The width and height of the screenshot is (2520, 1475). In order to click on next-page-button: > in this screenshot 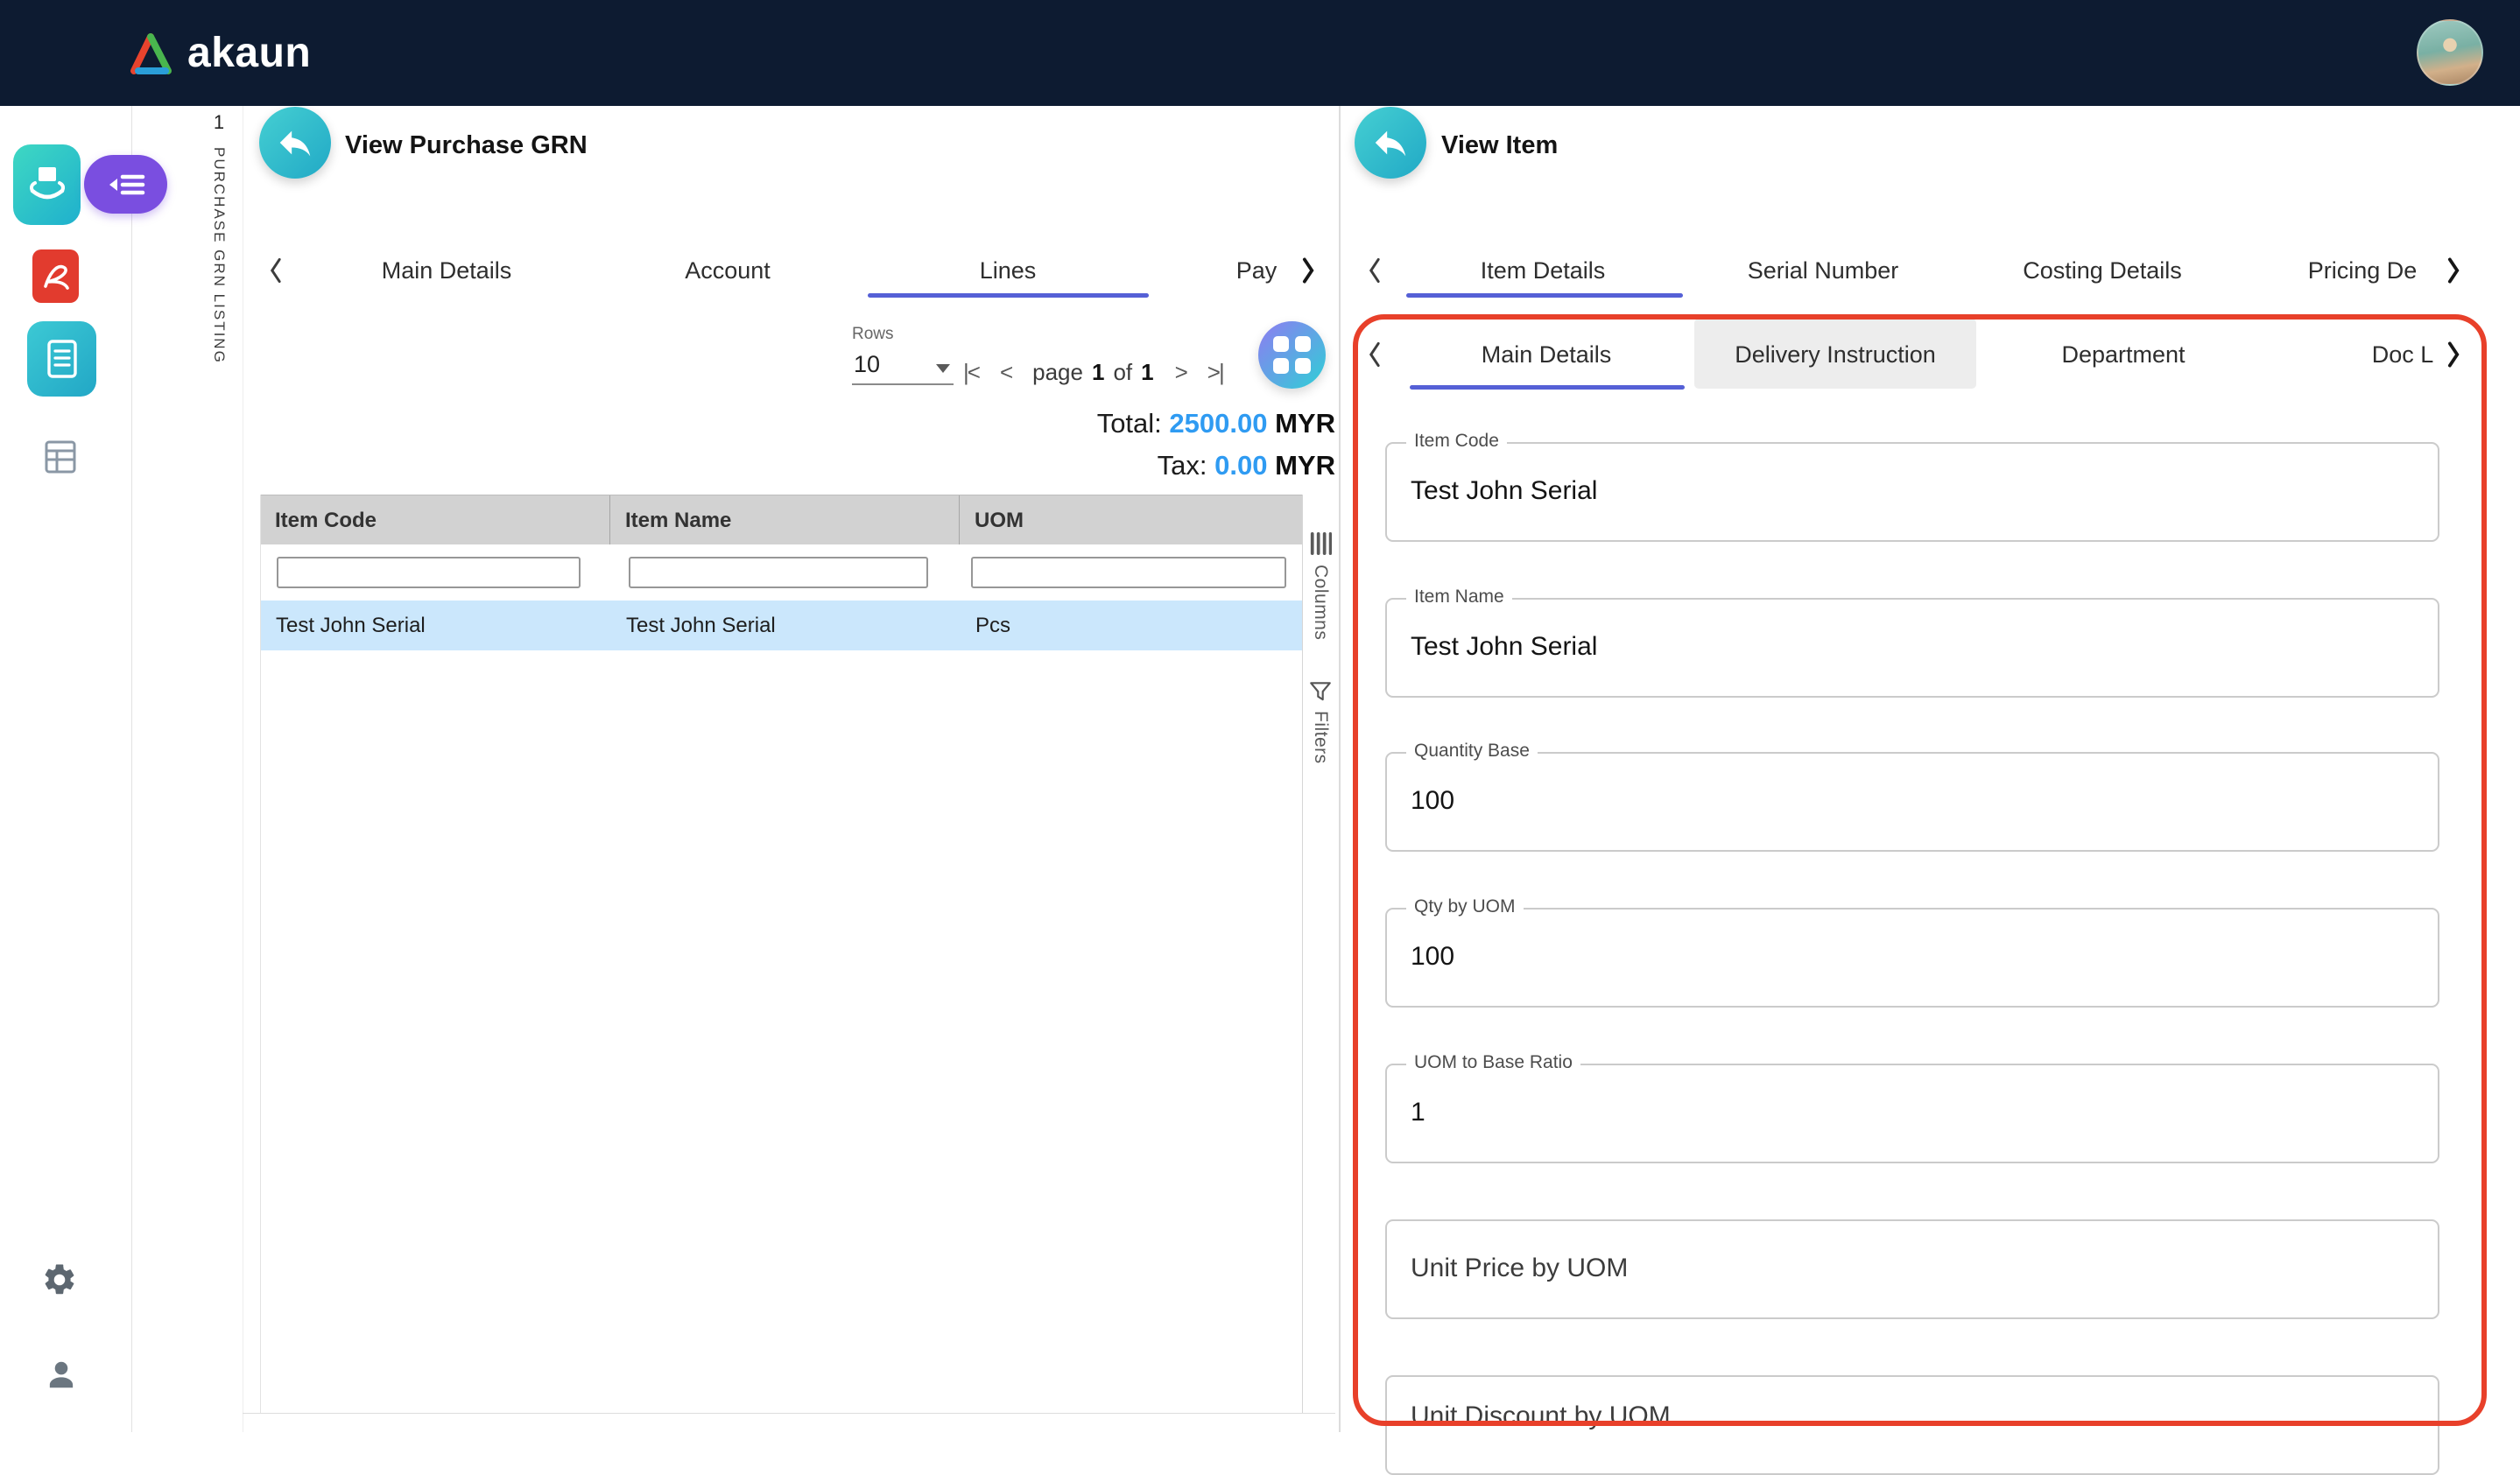, I will do `click(1181, 372)`.